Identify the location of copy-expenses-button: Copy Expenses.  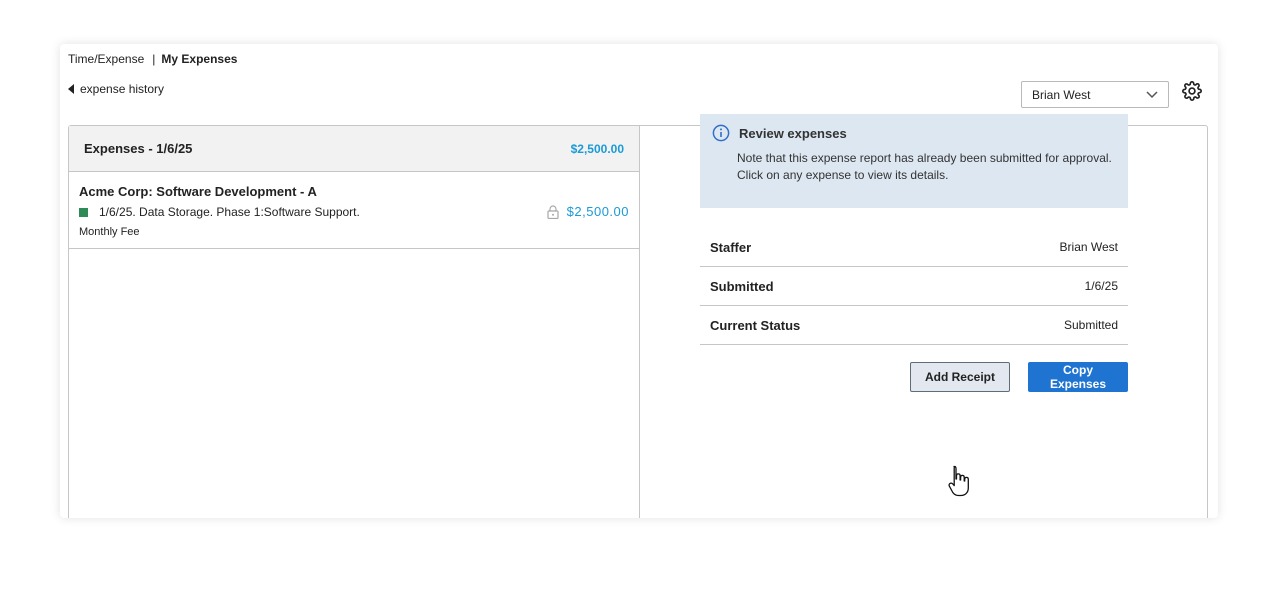
(1078, 377).